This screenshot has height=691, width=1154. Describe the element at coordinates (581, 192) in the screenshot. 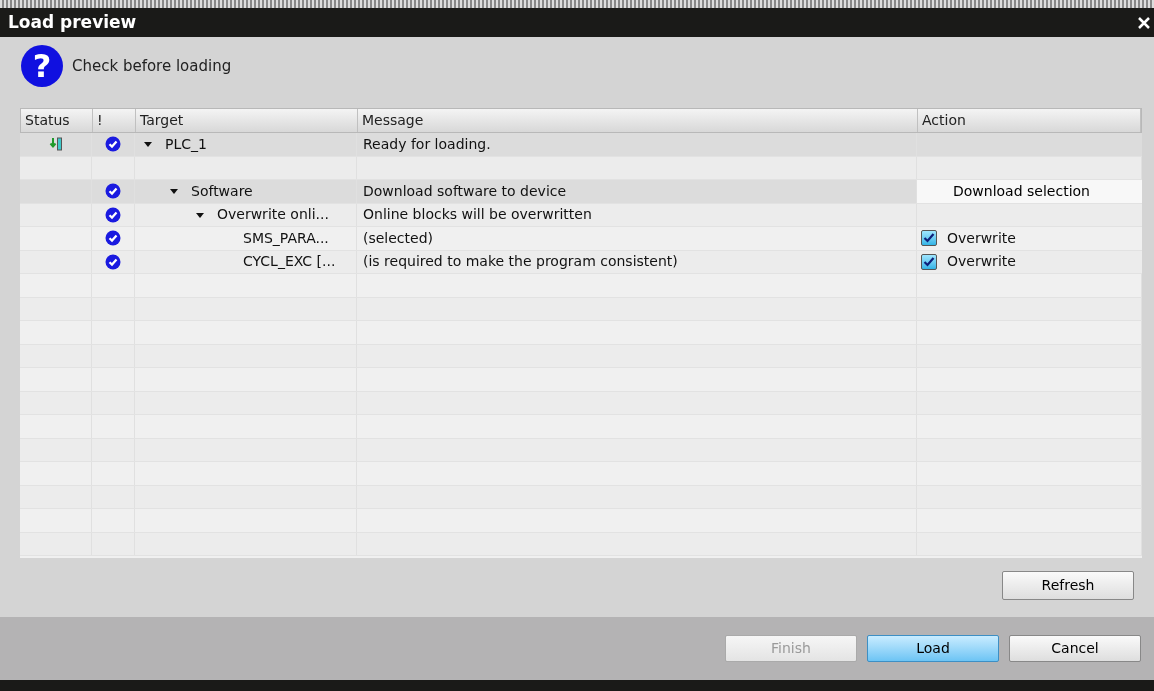

I see `table-row: Software Download software to device Download selection` at that location.